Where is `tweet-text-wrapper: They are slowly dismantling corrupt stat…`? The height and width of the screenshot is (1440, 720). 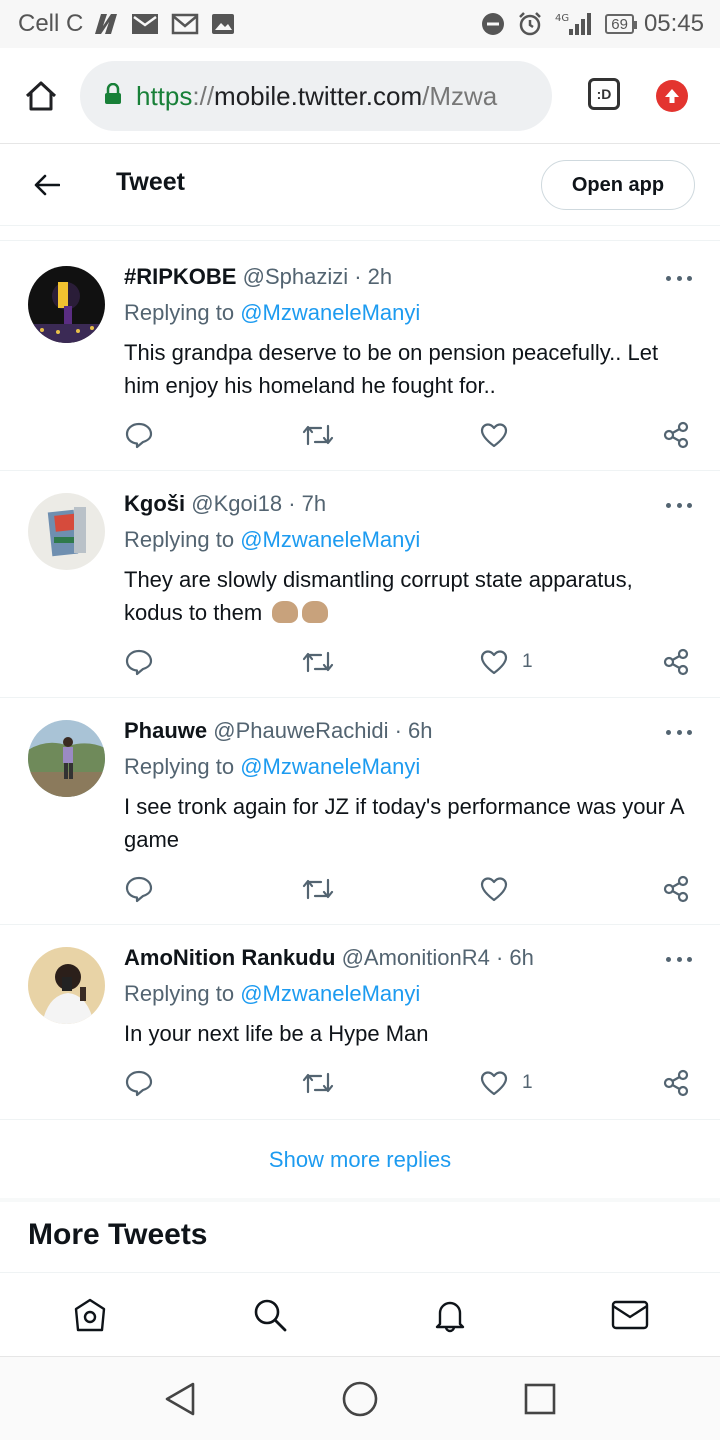
tweet-text-wrapper: They are slowly dismantling corrupt stat… is located at coordinates (409, 596).